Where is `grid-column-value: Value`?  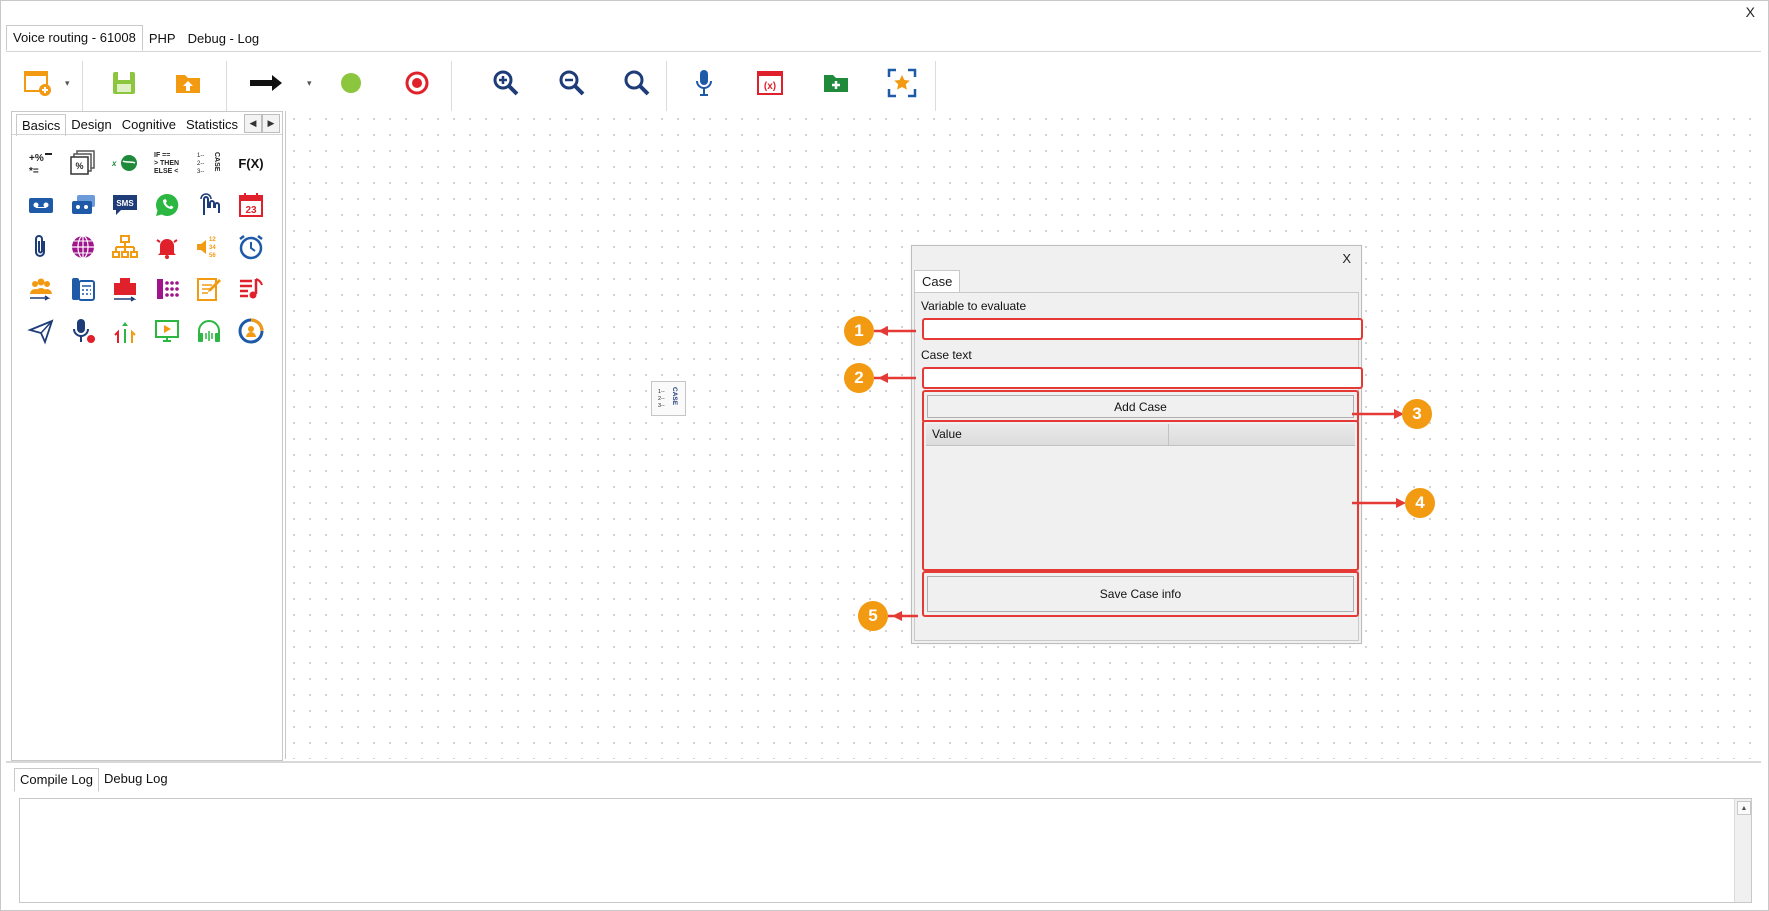 grid-column-value: Value is located at coordinates (1047, 434).